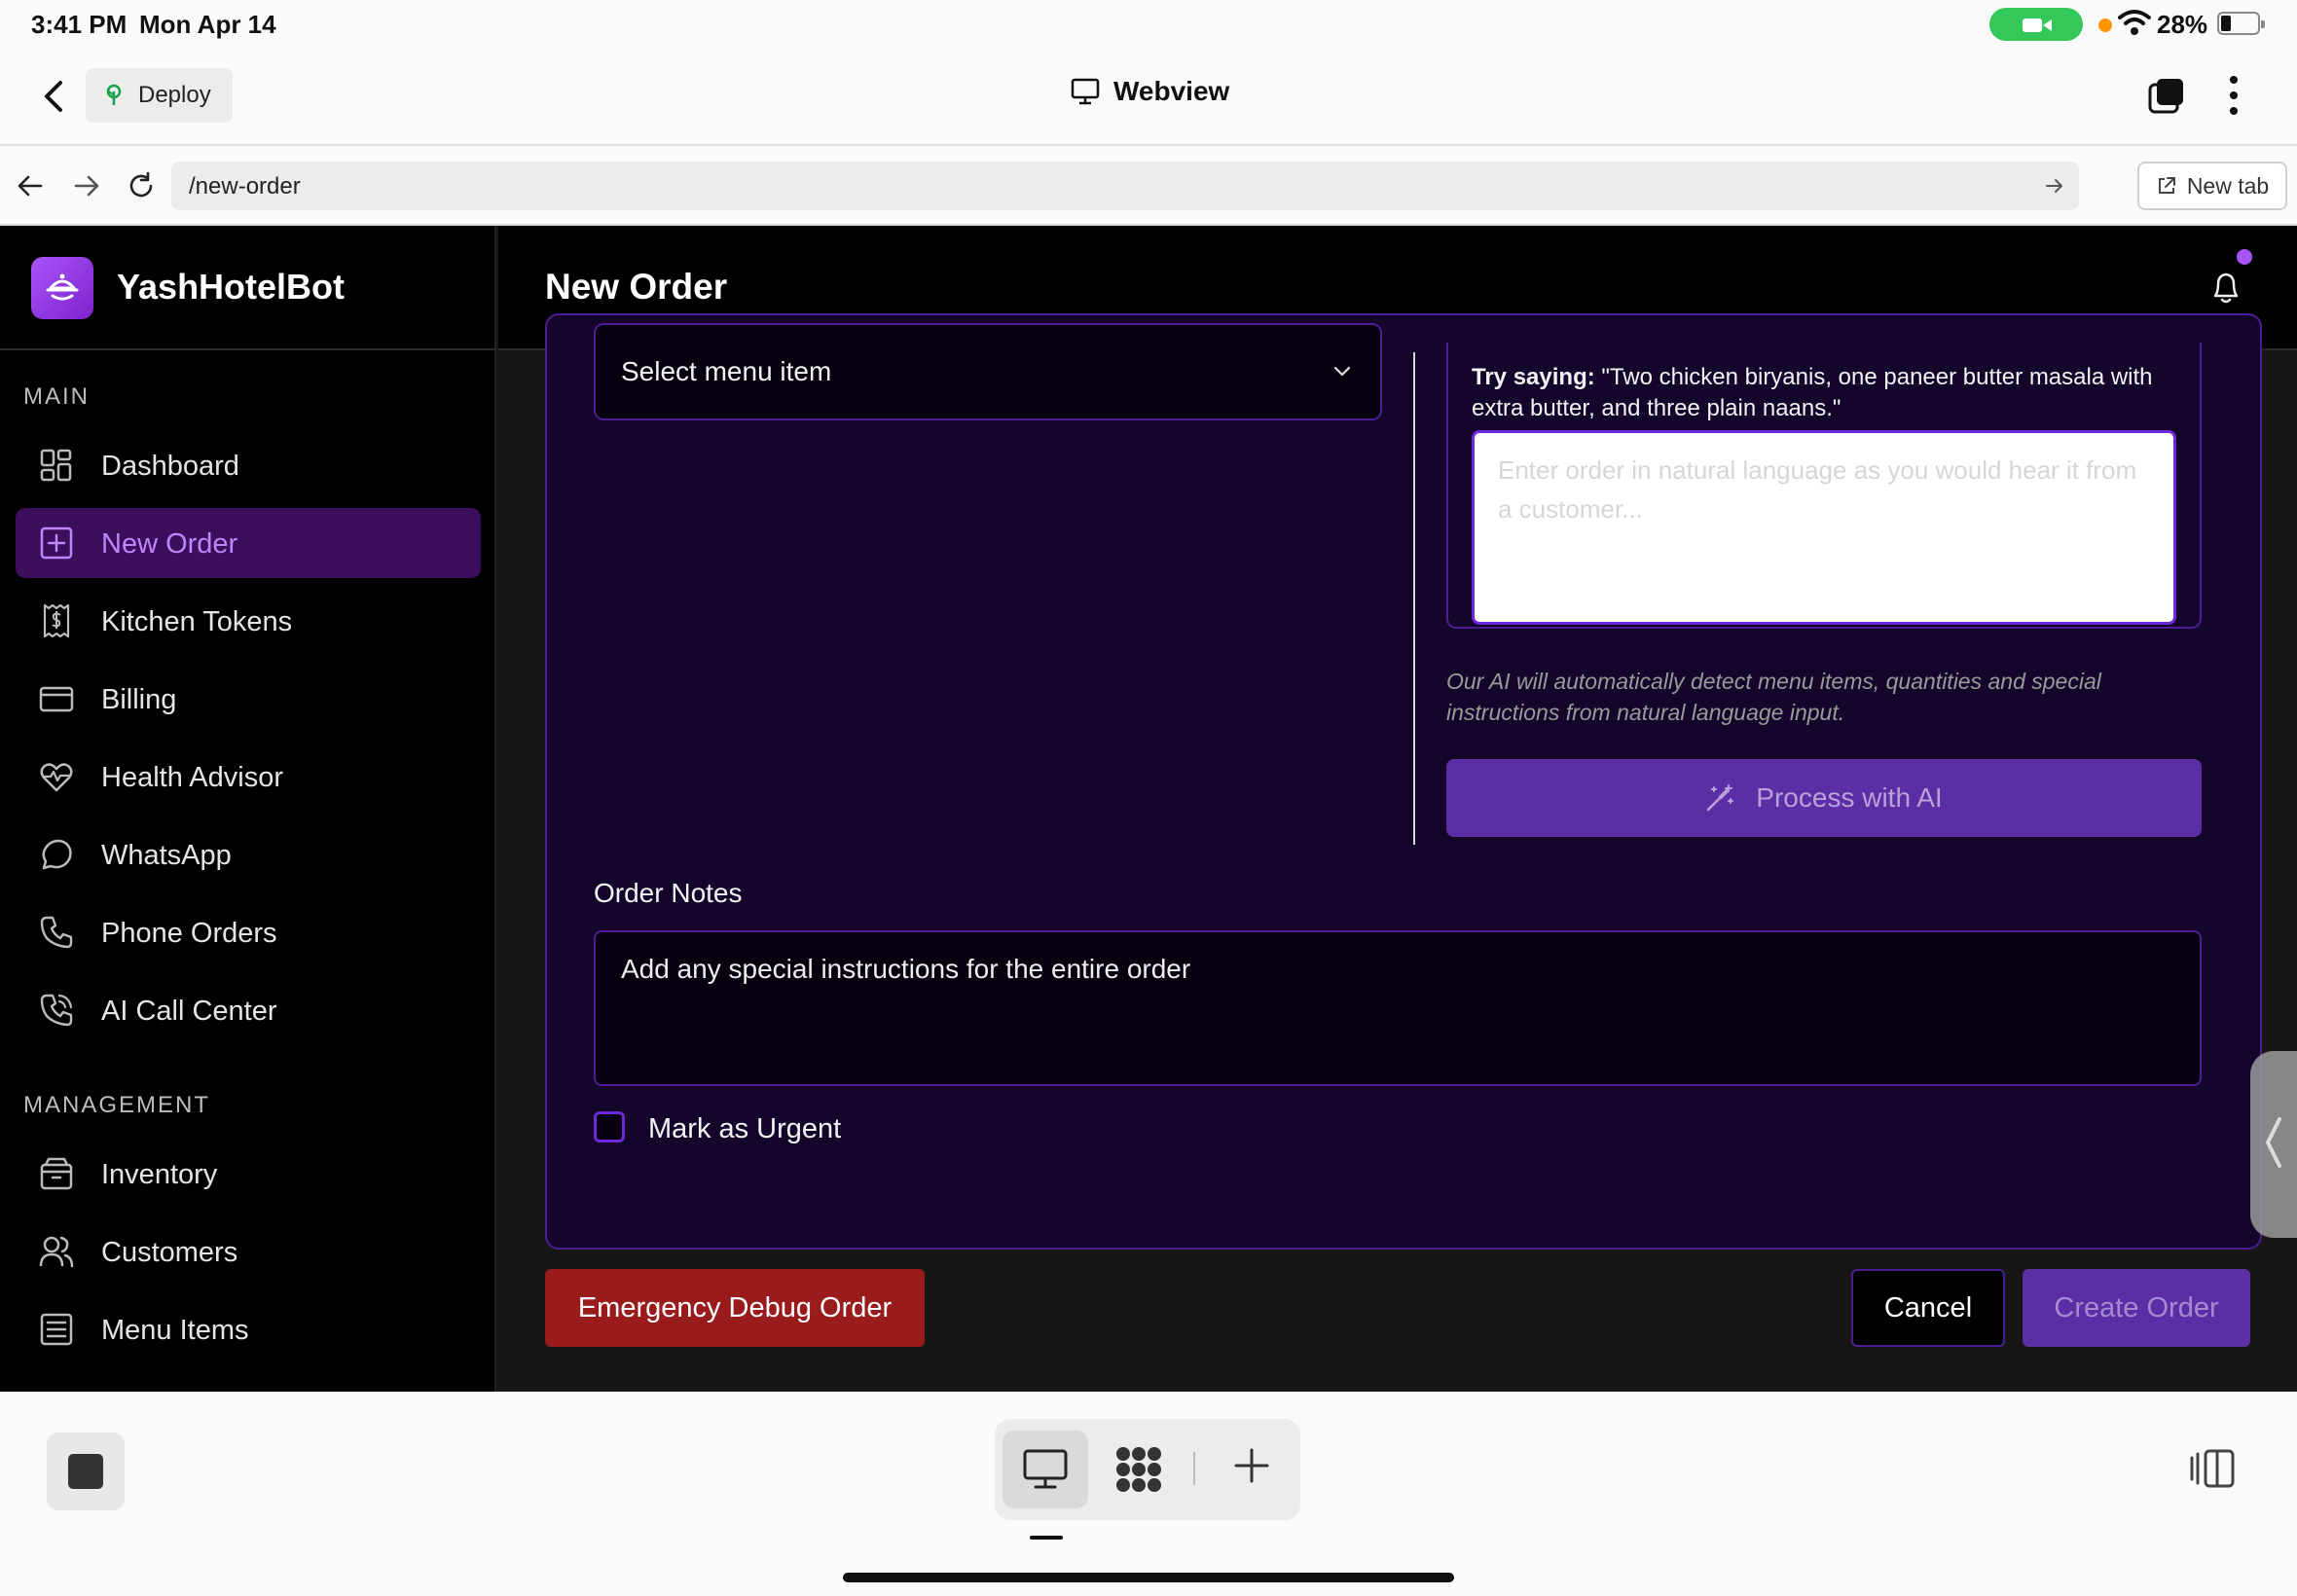 The image size is (2297, 1596). What do you see at coordinates (56, 1252) in the screenshot?
I see `users-icon` at bounding box center [56, 1252].